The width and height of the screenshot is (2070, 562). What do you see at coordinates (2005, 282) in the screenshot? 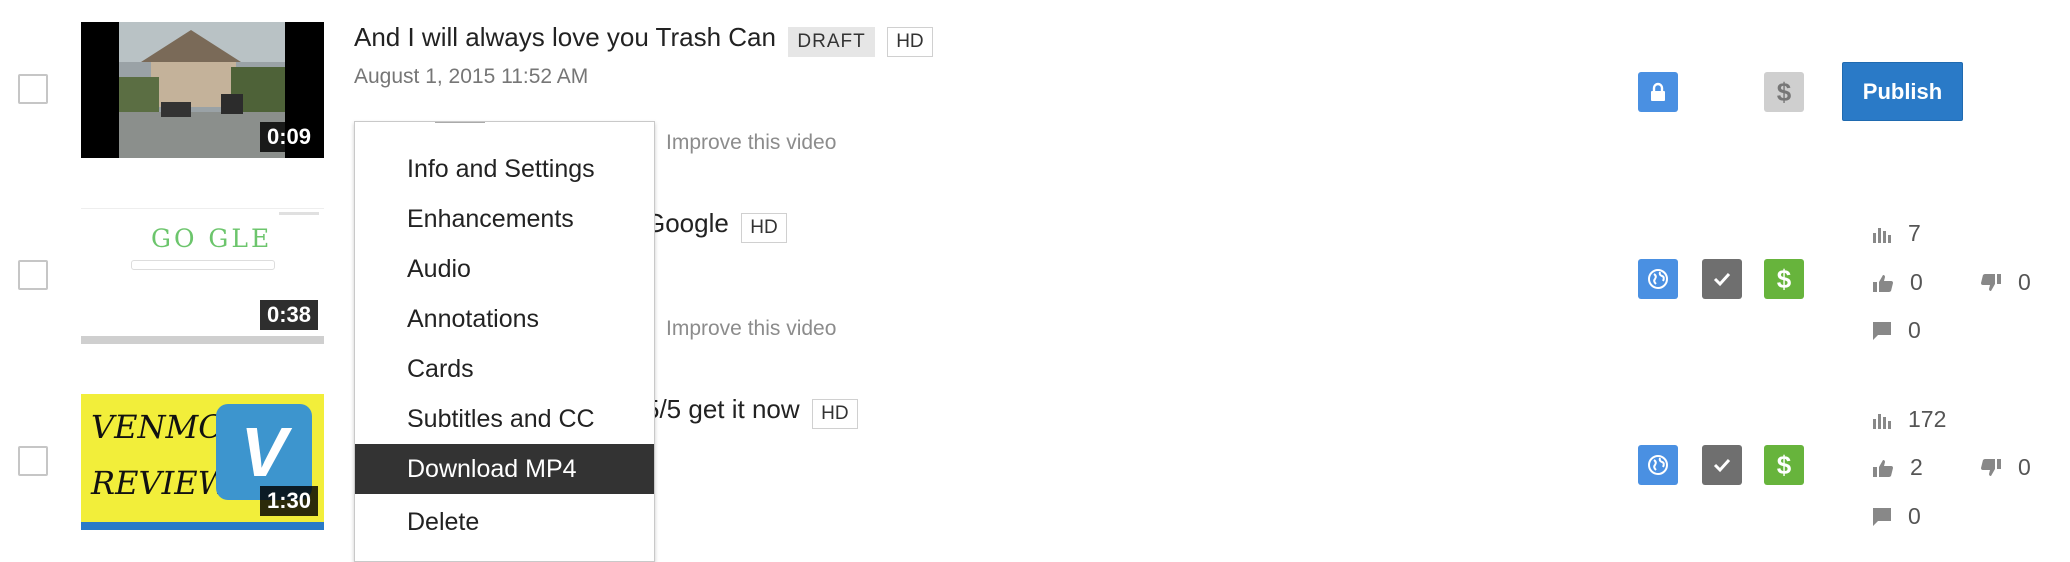
I see `dislikes-stat-2: 0` at bounding box center [2005, 282].